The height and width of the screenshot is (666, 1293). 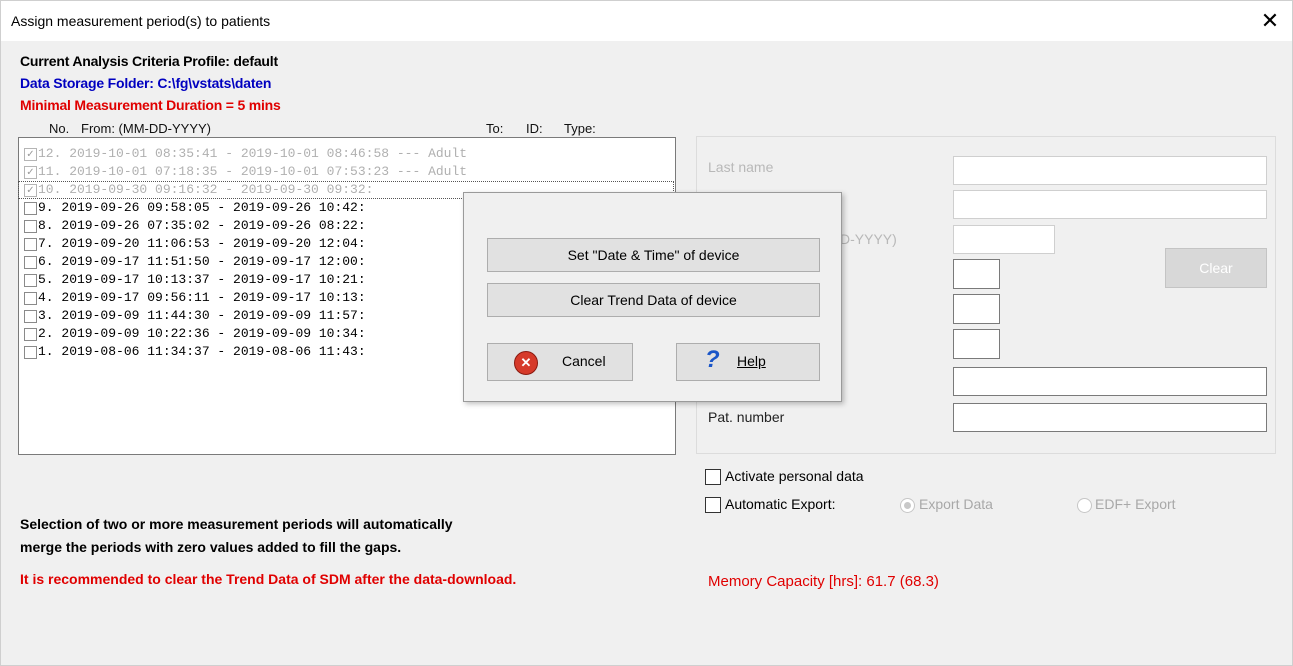 I want to click on help-button: ? Help, so click(x=748, y=362).